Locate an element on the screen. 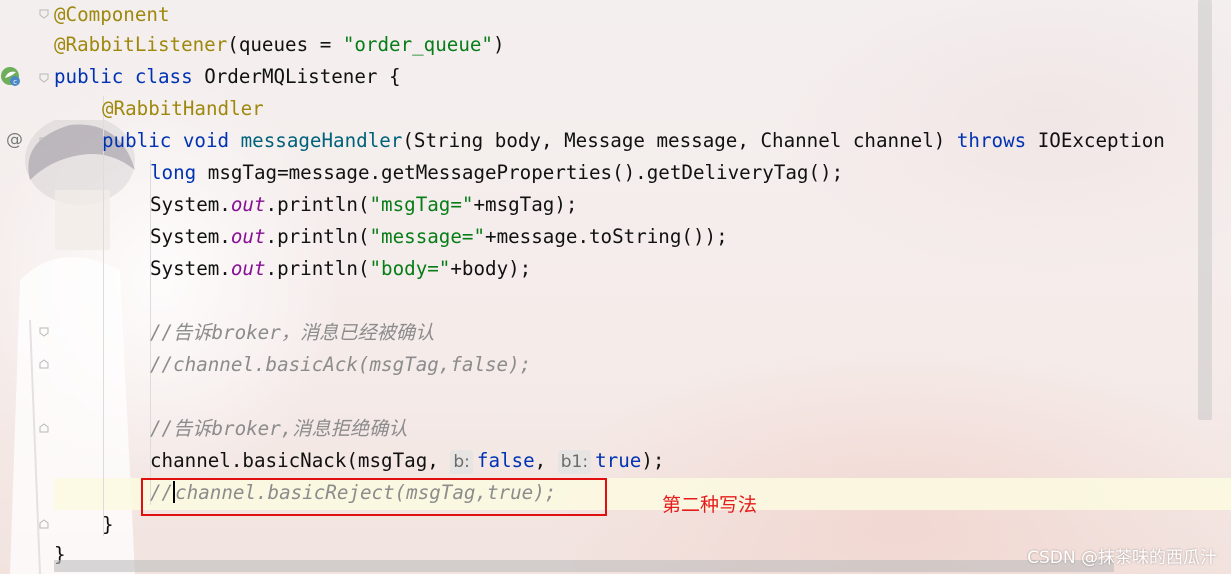  indent-guide is located at coordinates (103, 316).